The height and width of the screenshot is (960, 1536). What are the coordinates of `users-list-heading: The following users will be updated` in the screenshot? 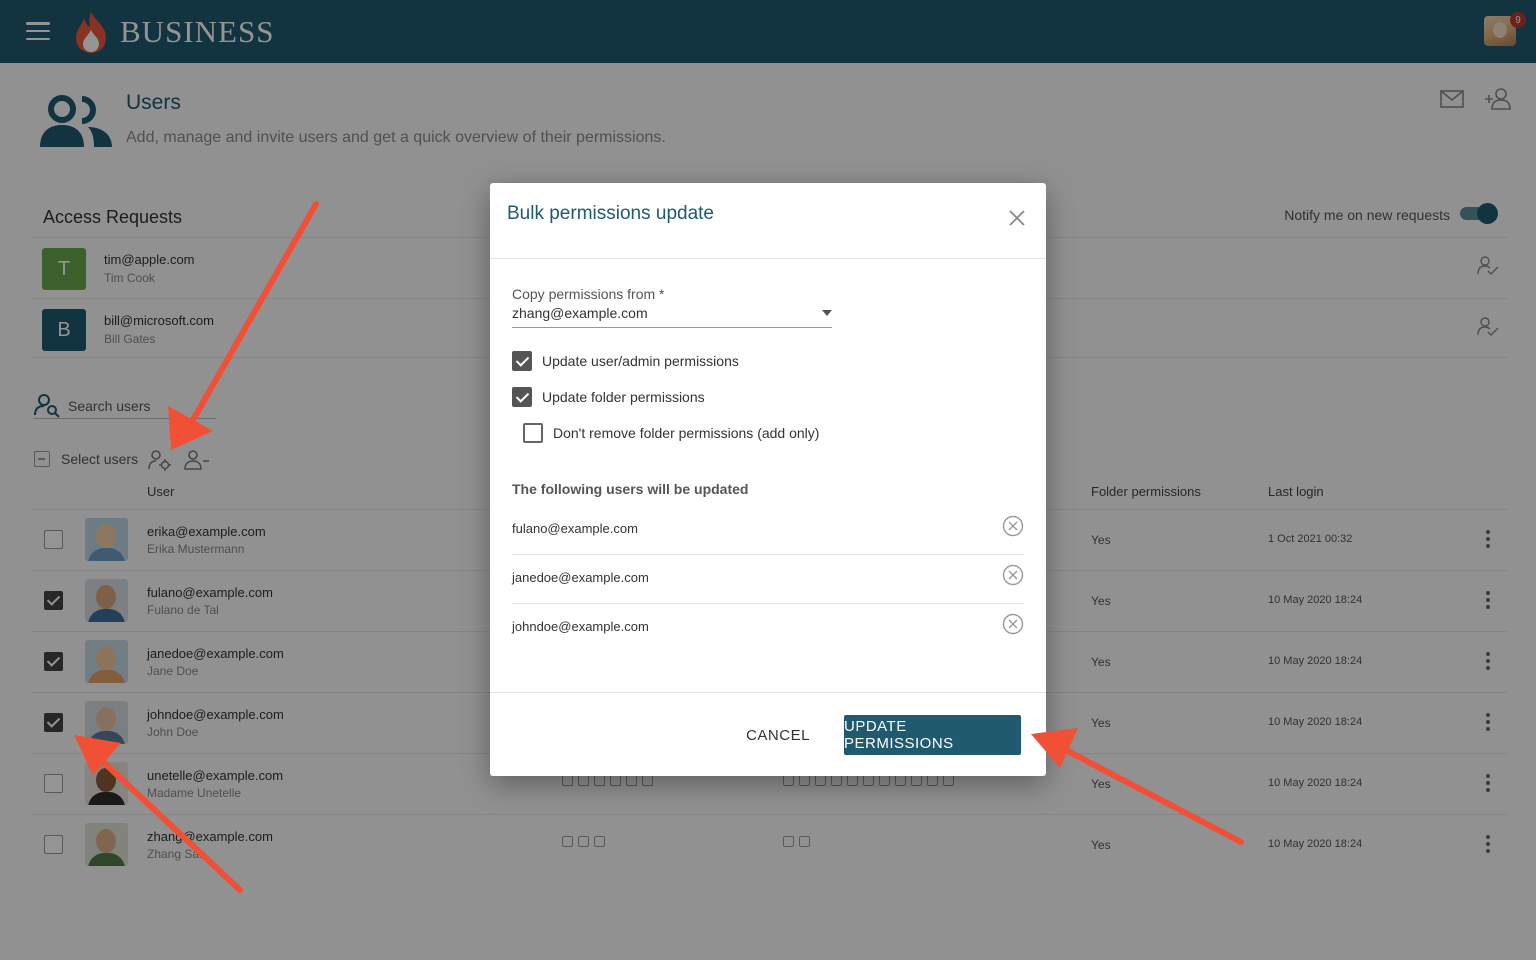 It's located at (630, 489).